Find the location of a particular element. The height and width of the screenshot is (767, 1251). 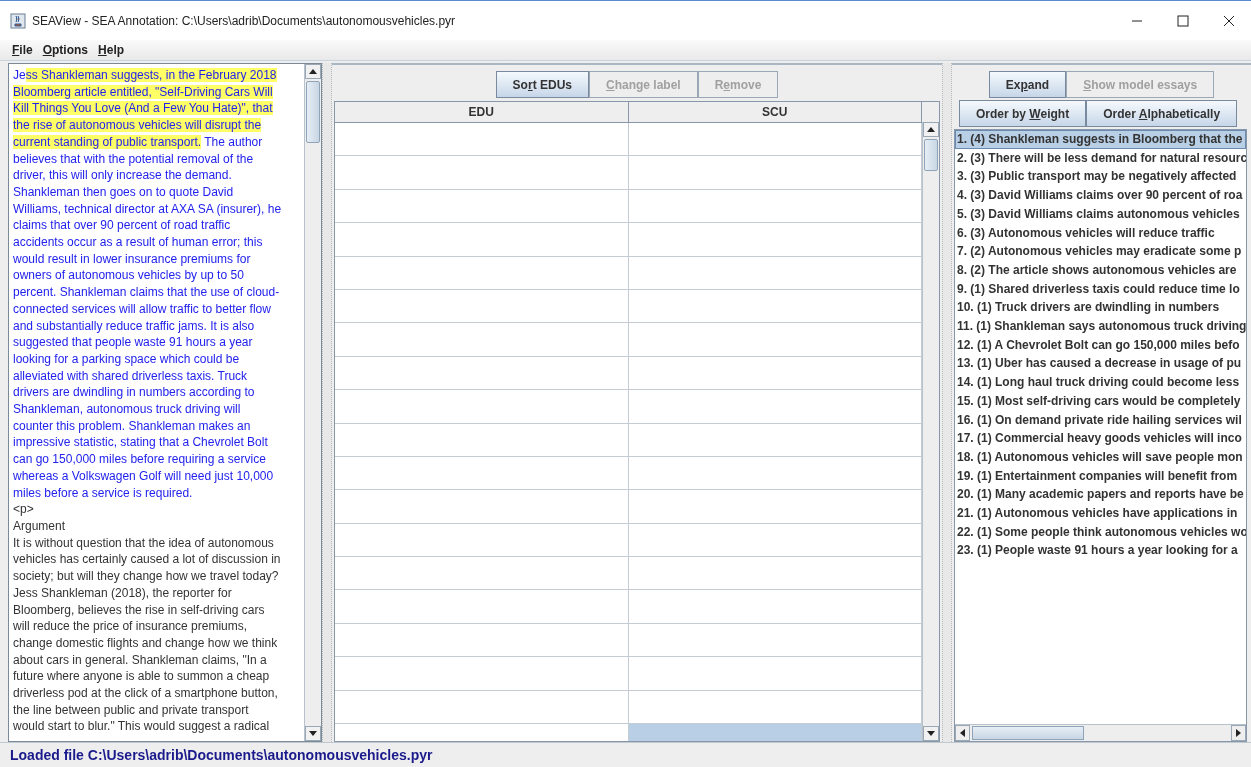

scu-list-item: 16. (1) On demand private ride hailing services wil is located at coordinates (1100, 420).